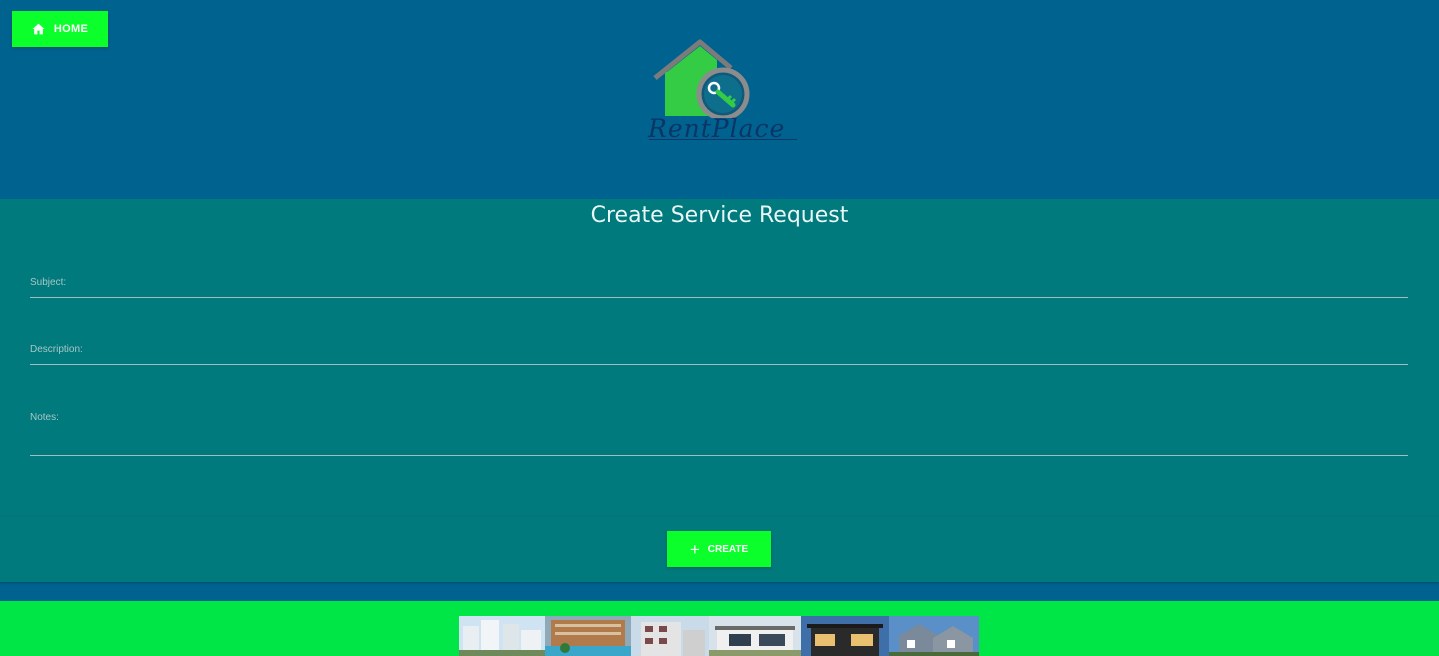  I want to click on subject-field: Subject:, so click(719, 292).